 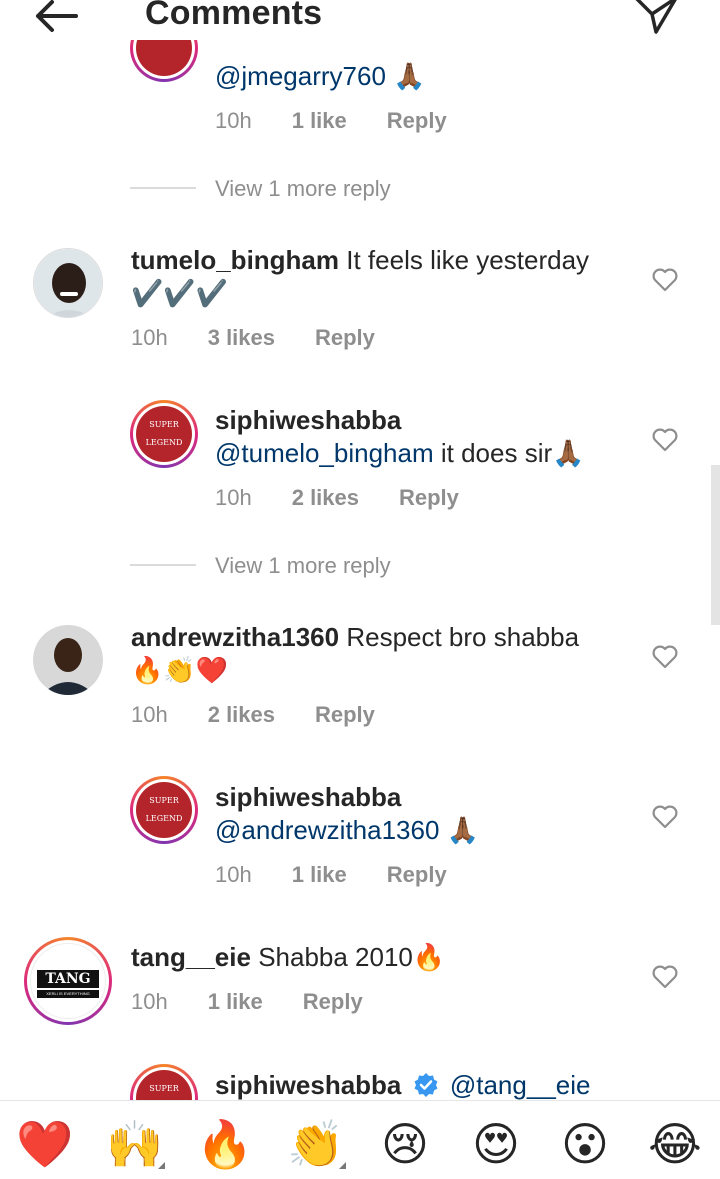 I want to click on username: tumelo_bingham, so click(x=235, y=260).